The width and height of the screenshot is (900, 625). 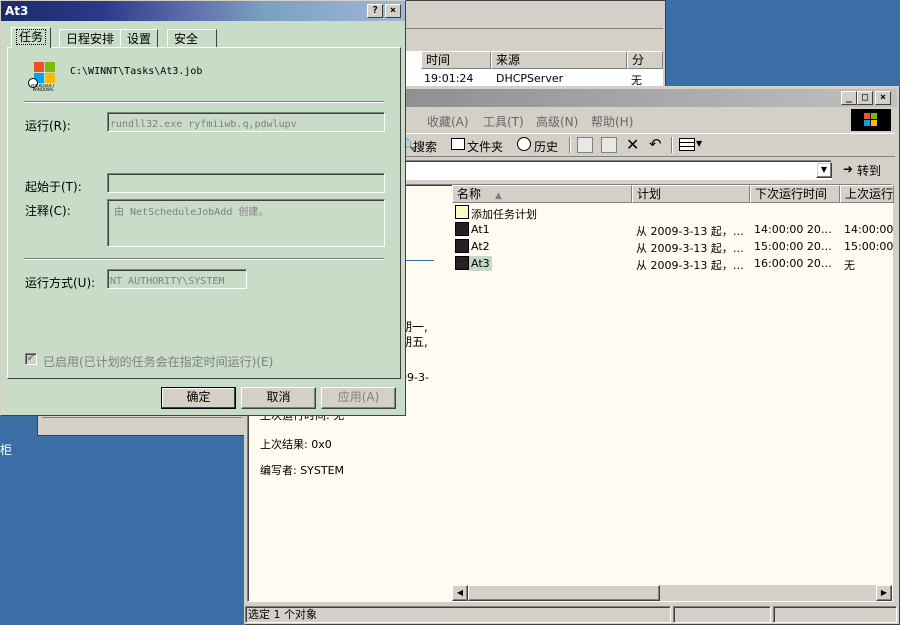 What do you see at coordinates (139, 38) in the screenshot?
I see `tab-settings: 设置` at bounding box center [139, 38].